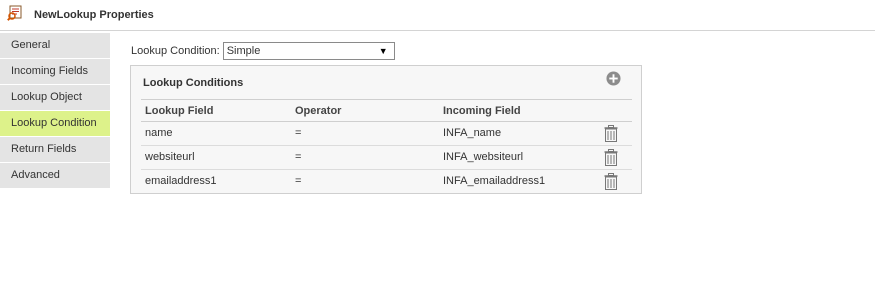  What do you see at coordinates (175, 51) in the screenshot?
I see `lookup-condition-label: Lookup Condition:` at bounding box center [175, 51].